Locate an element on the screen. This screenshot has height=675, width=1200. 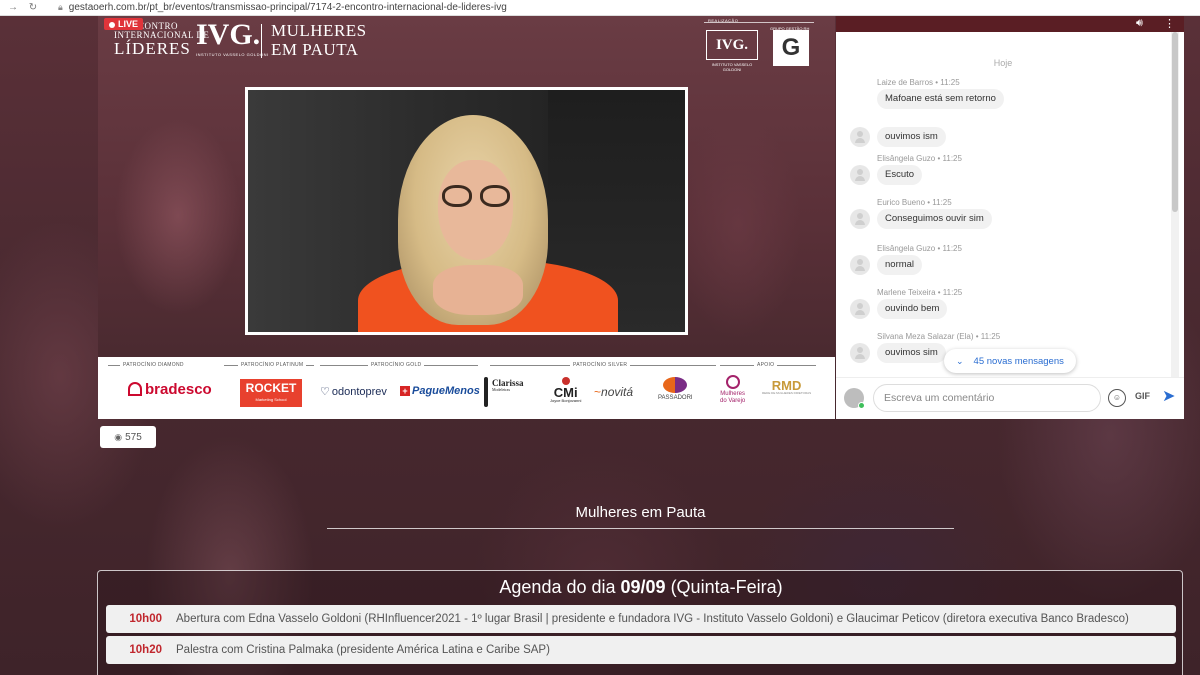
odontoprev-logo: ♡ odontoprev is located at coordinates (353, 391).